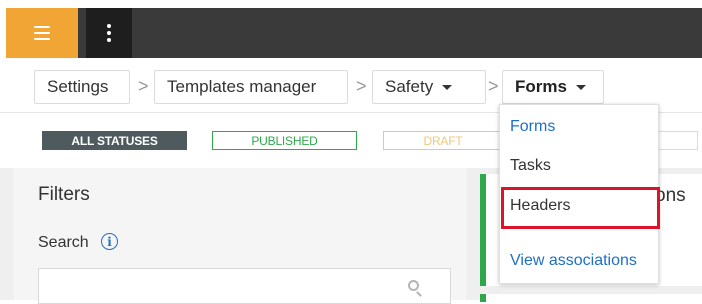 Image resolution: width=702 pixels, height=304 pixels. I want to click on breadcrumb-templates-manager: Templates manager, so click(251, 87).